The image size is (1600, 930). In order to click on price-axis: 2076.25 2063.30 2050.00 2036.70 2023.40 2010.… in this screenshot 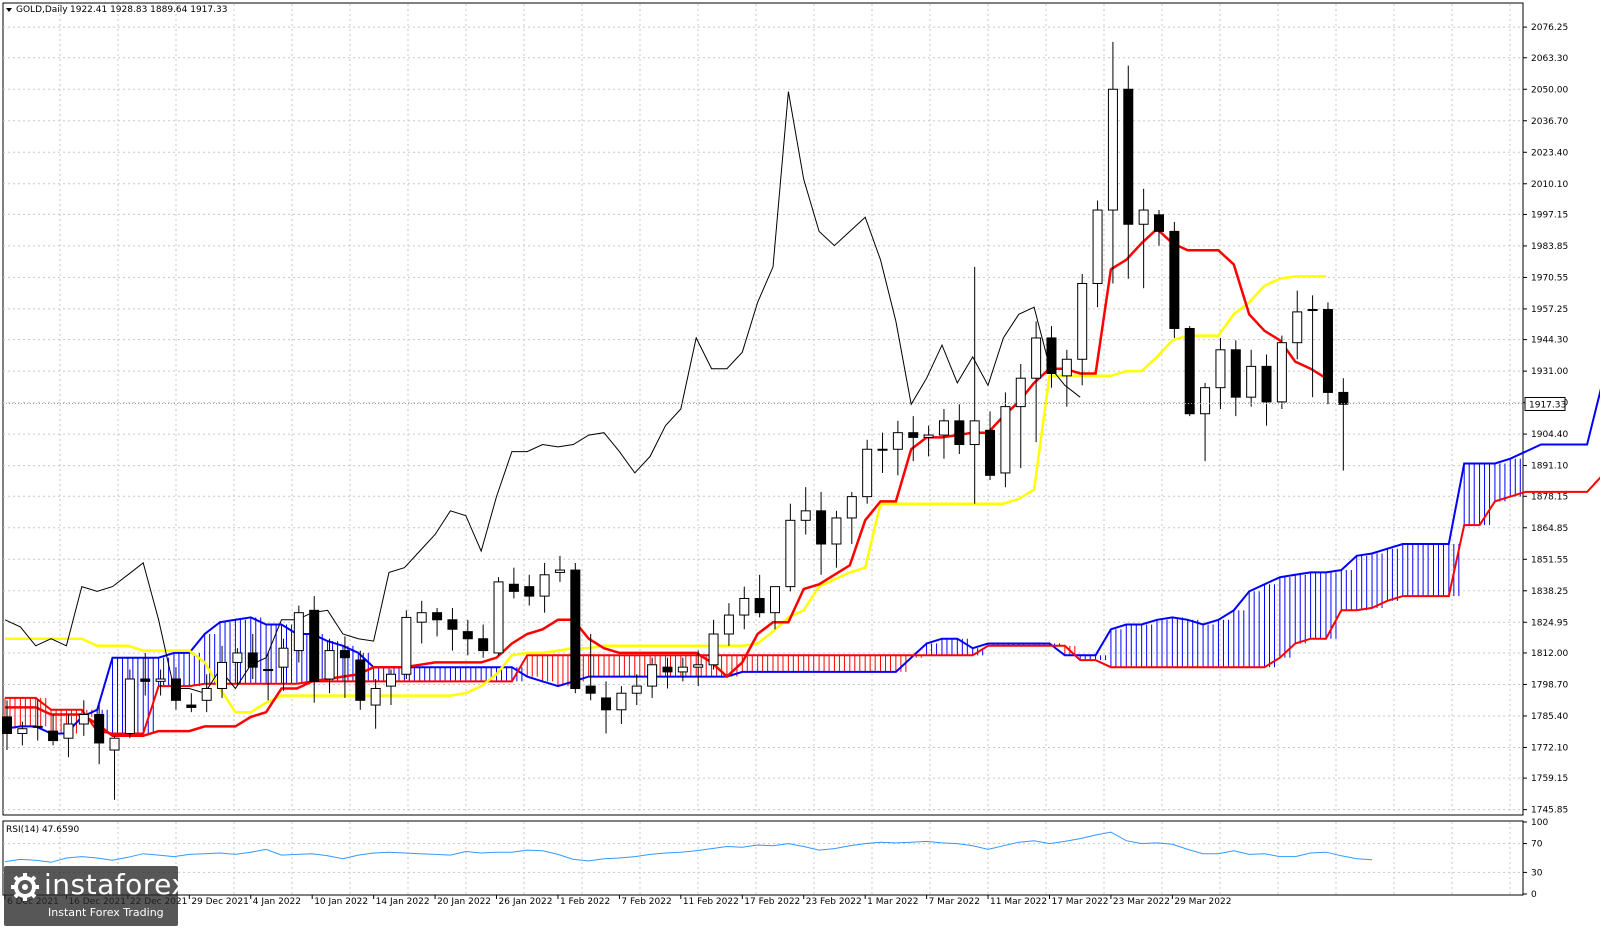, I will do `click(1545, 419)`.